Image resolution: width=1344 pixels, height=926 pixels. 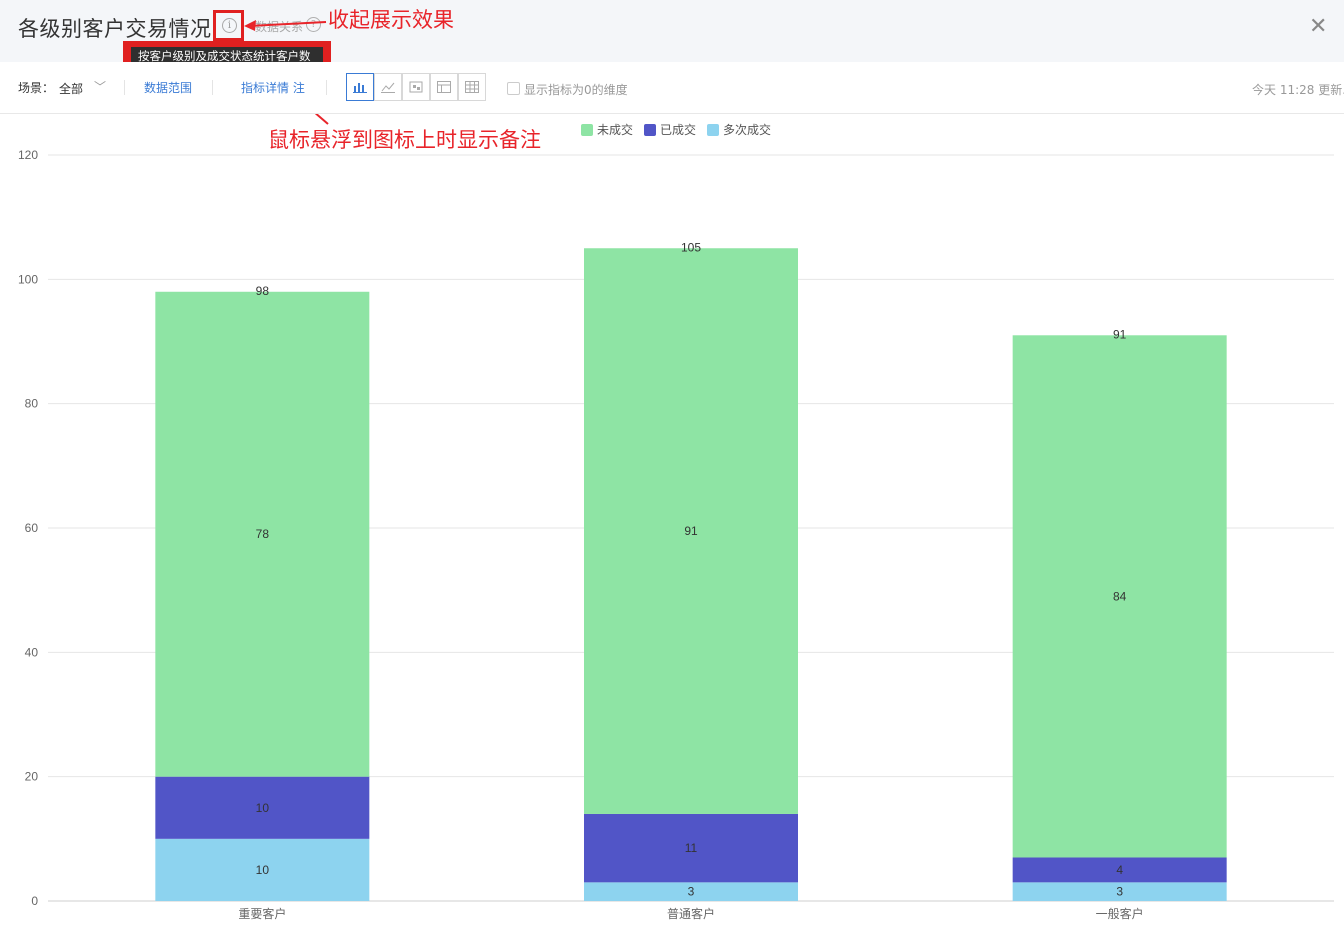 What do you see at coordinates (273, 87) in the screenshot?
I see `metric-detail-link: 指标详情 注` at bounding box center [273, 87].